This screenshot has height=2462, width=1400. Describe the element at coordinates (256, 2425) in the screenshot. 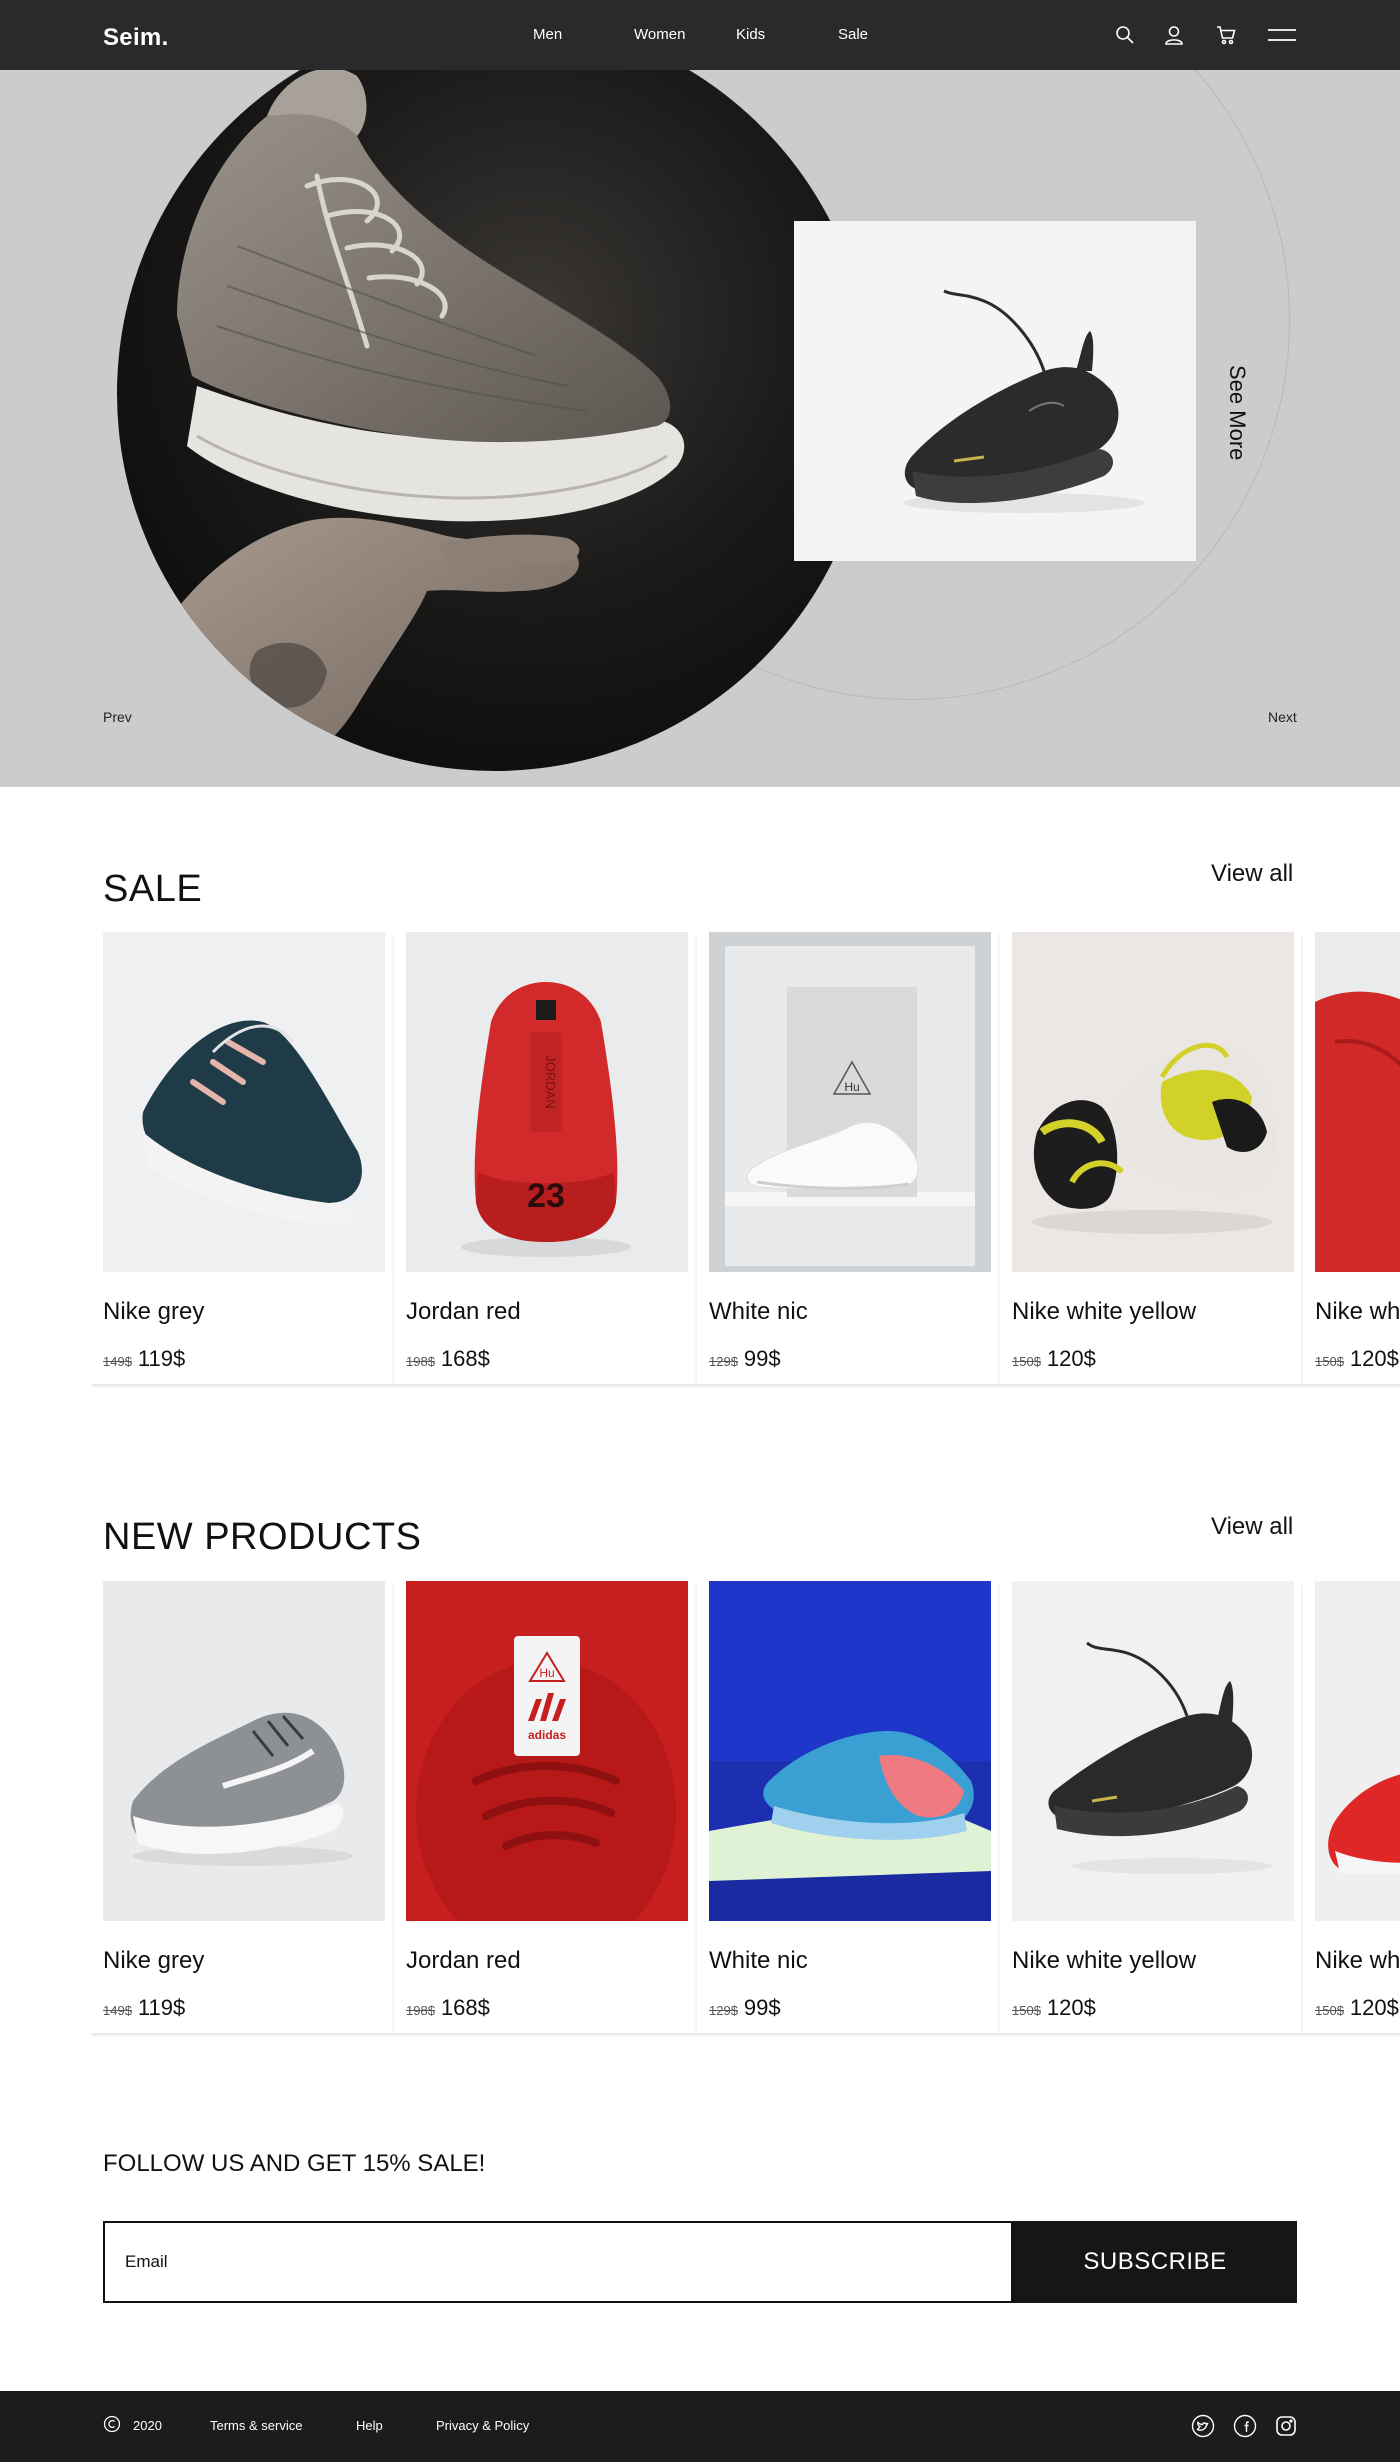

I see `footer-link-terms: Terms & service` at that location.